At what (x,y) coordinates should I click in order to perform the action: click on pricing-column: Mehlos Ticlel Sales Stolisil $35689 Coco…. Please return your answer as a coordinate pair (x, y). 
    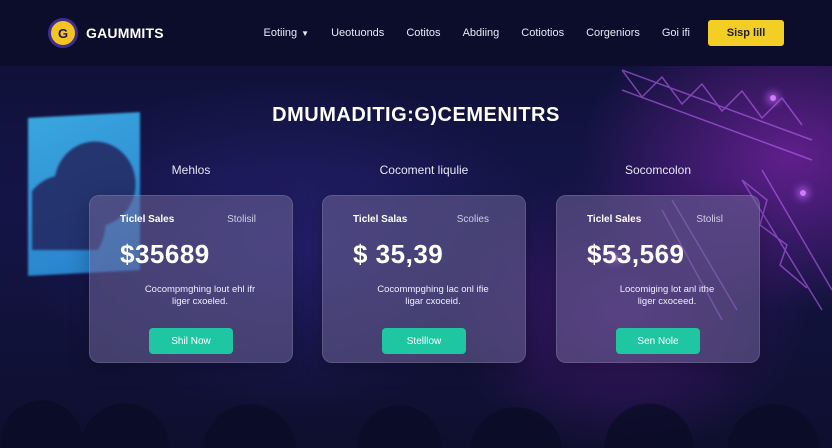
    Looking at the image, I should click on (191, 263).